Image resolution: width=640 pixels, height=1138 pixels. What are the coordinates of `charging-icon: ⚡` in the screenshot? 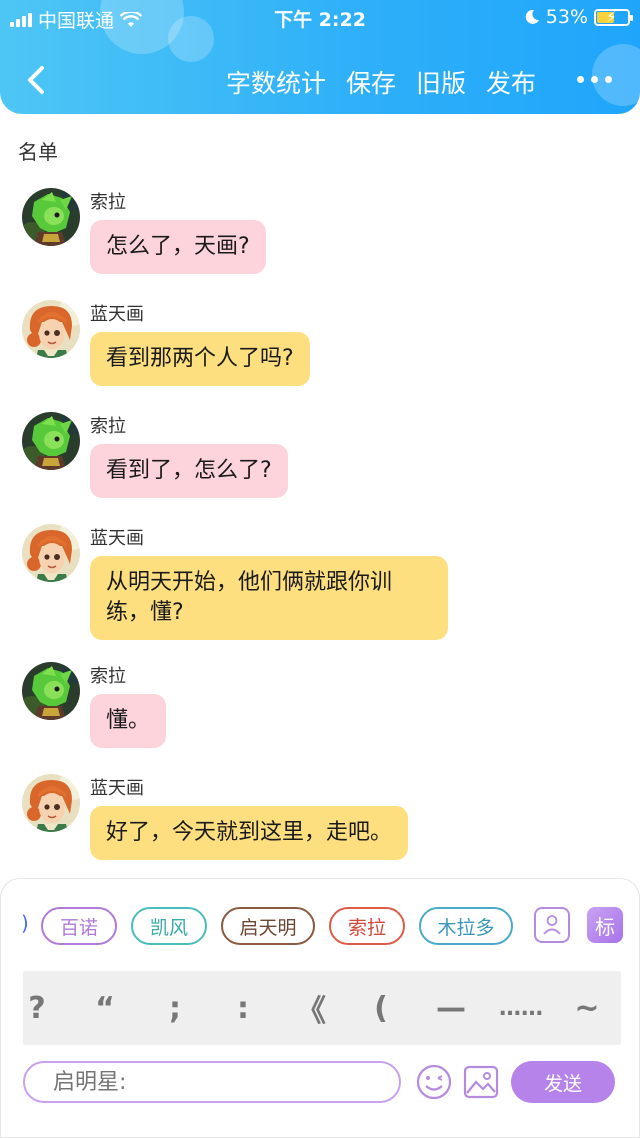 It's located at (611, 16).